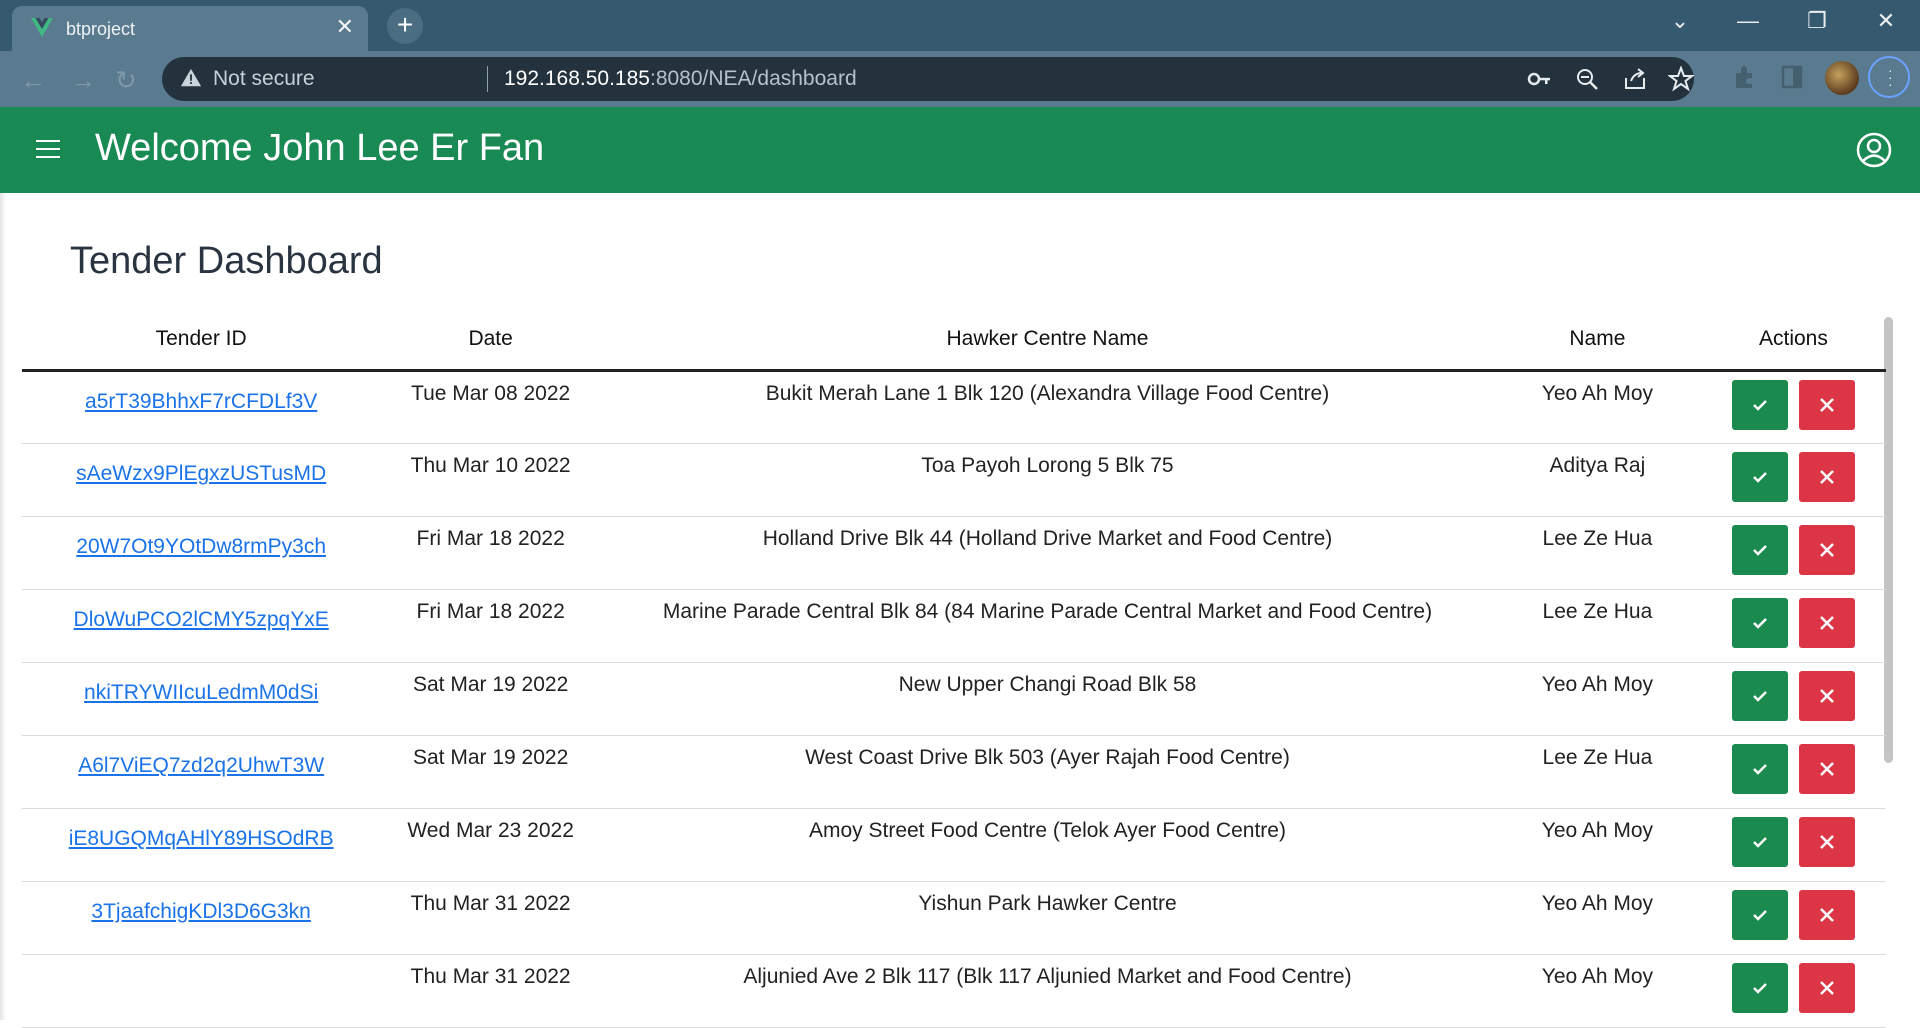 This screenshot has width=1920, height=1028. What do you see at coordinates (33, 80) in the screenshot?
I see `back-icon: ←` at bounding box center [33, 80].